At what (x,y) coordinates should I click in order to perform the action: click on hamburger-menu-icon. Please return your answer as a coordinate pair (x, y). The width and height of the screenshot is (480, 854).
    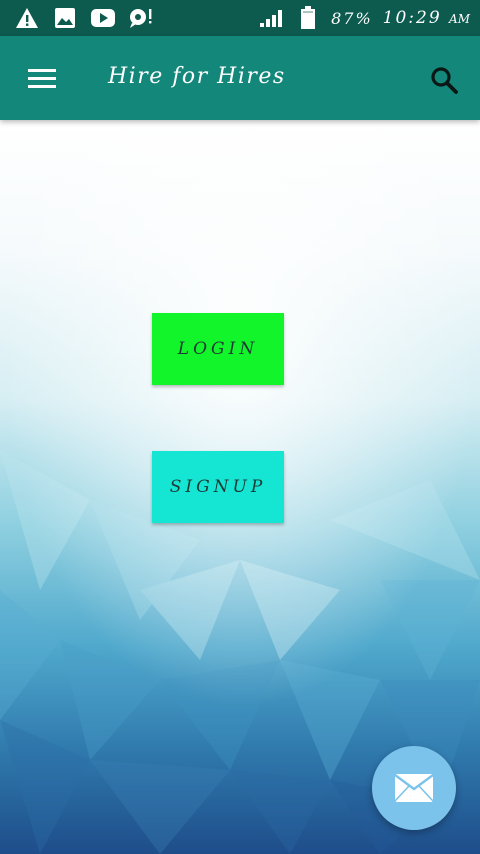
    Looking at the image, I should click on (42, 78).